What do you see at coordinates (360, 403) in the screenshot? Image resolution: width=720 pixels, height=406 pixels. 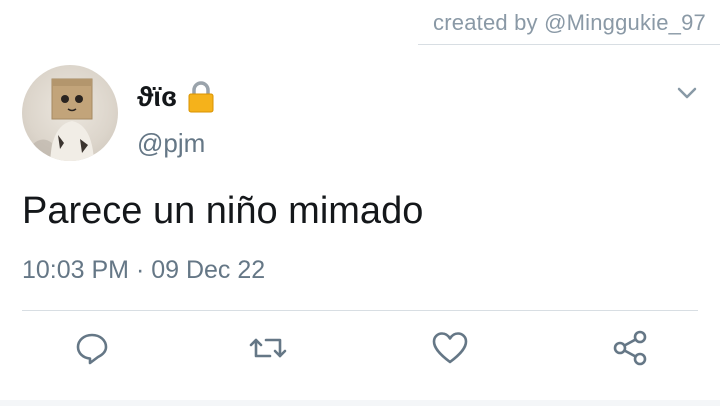 I see `bottom-strip` at bounding box center [360, 403].